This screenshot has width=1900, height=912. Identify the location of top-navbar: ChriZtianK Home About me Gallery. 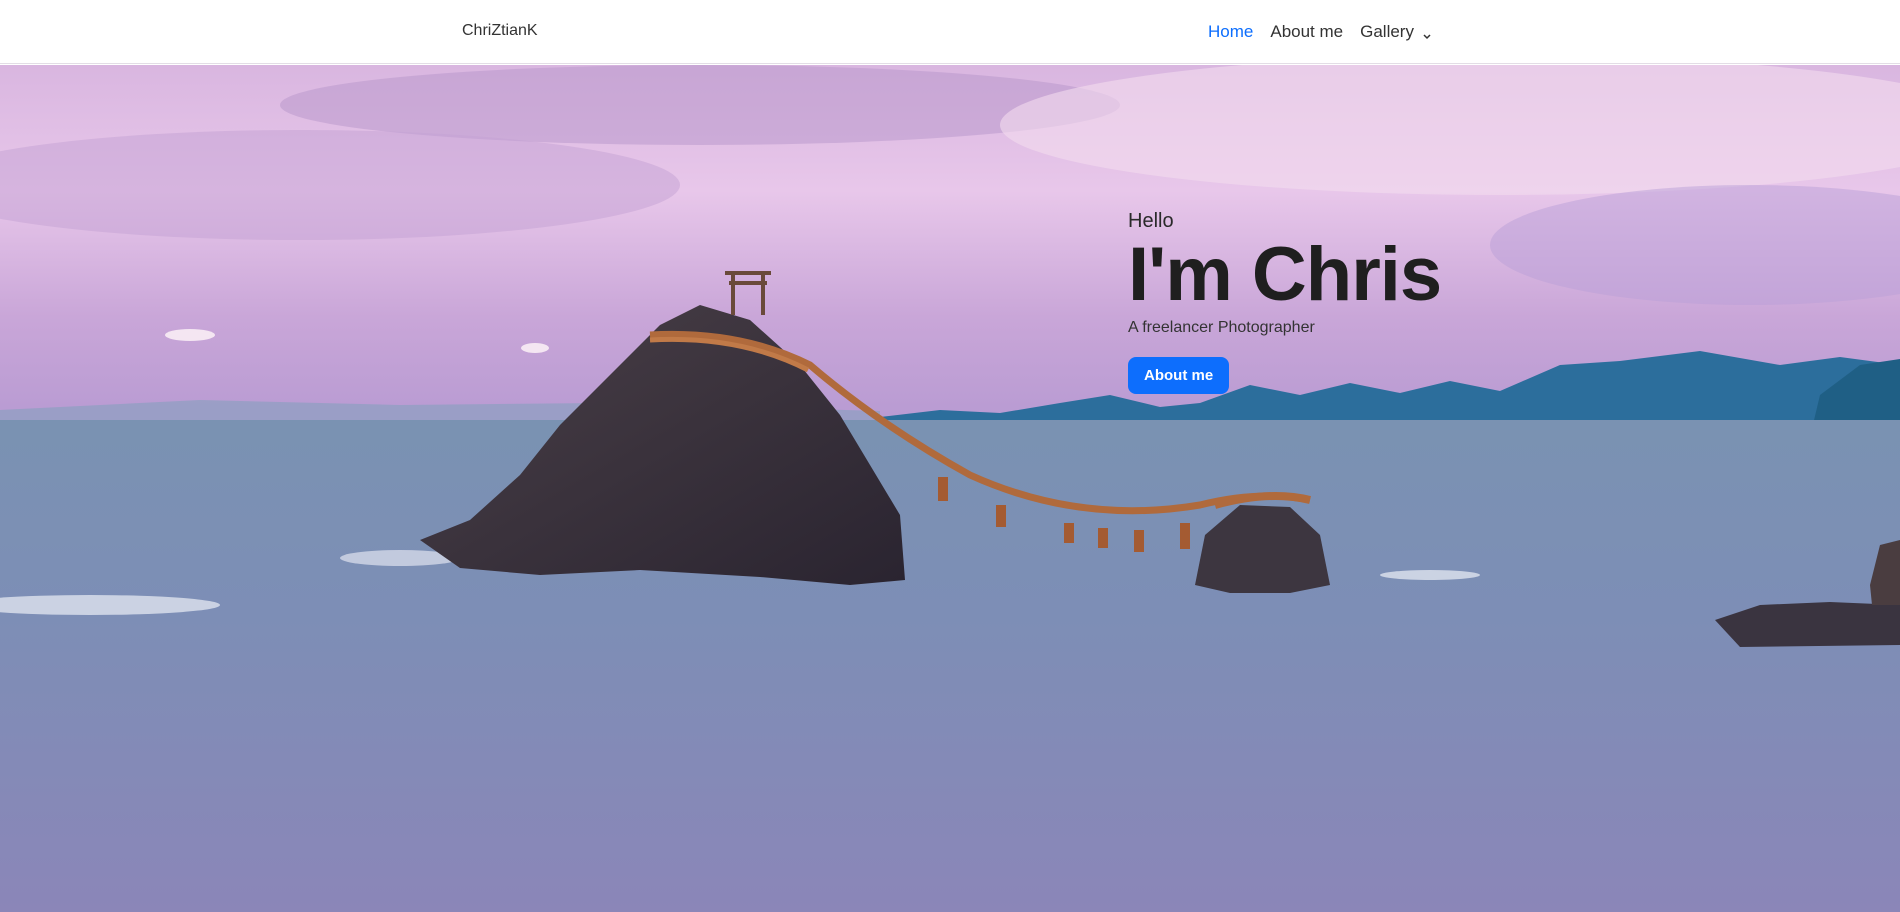
(950, 32).